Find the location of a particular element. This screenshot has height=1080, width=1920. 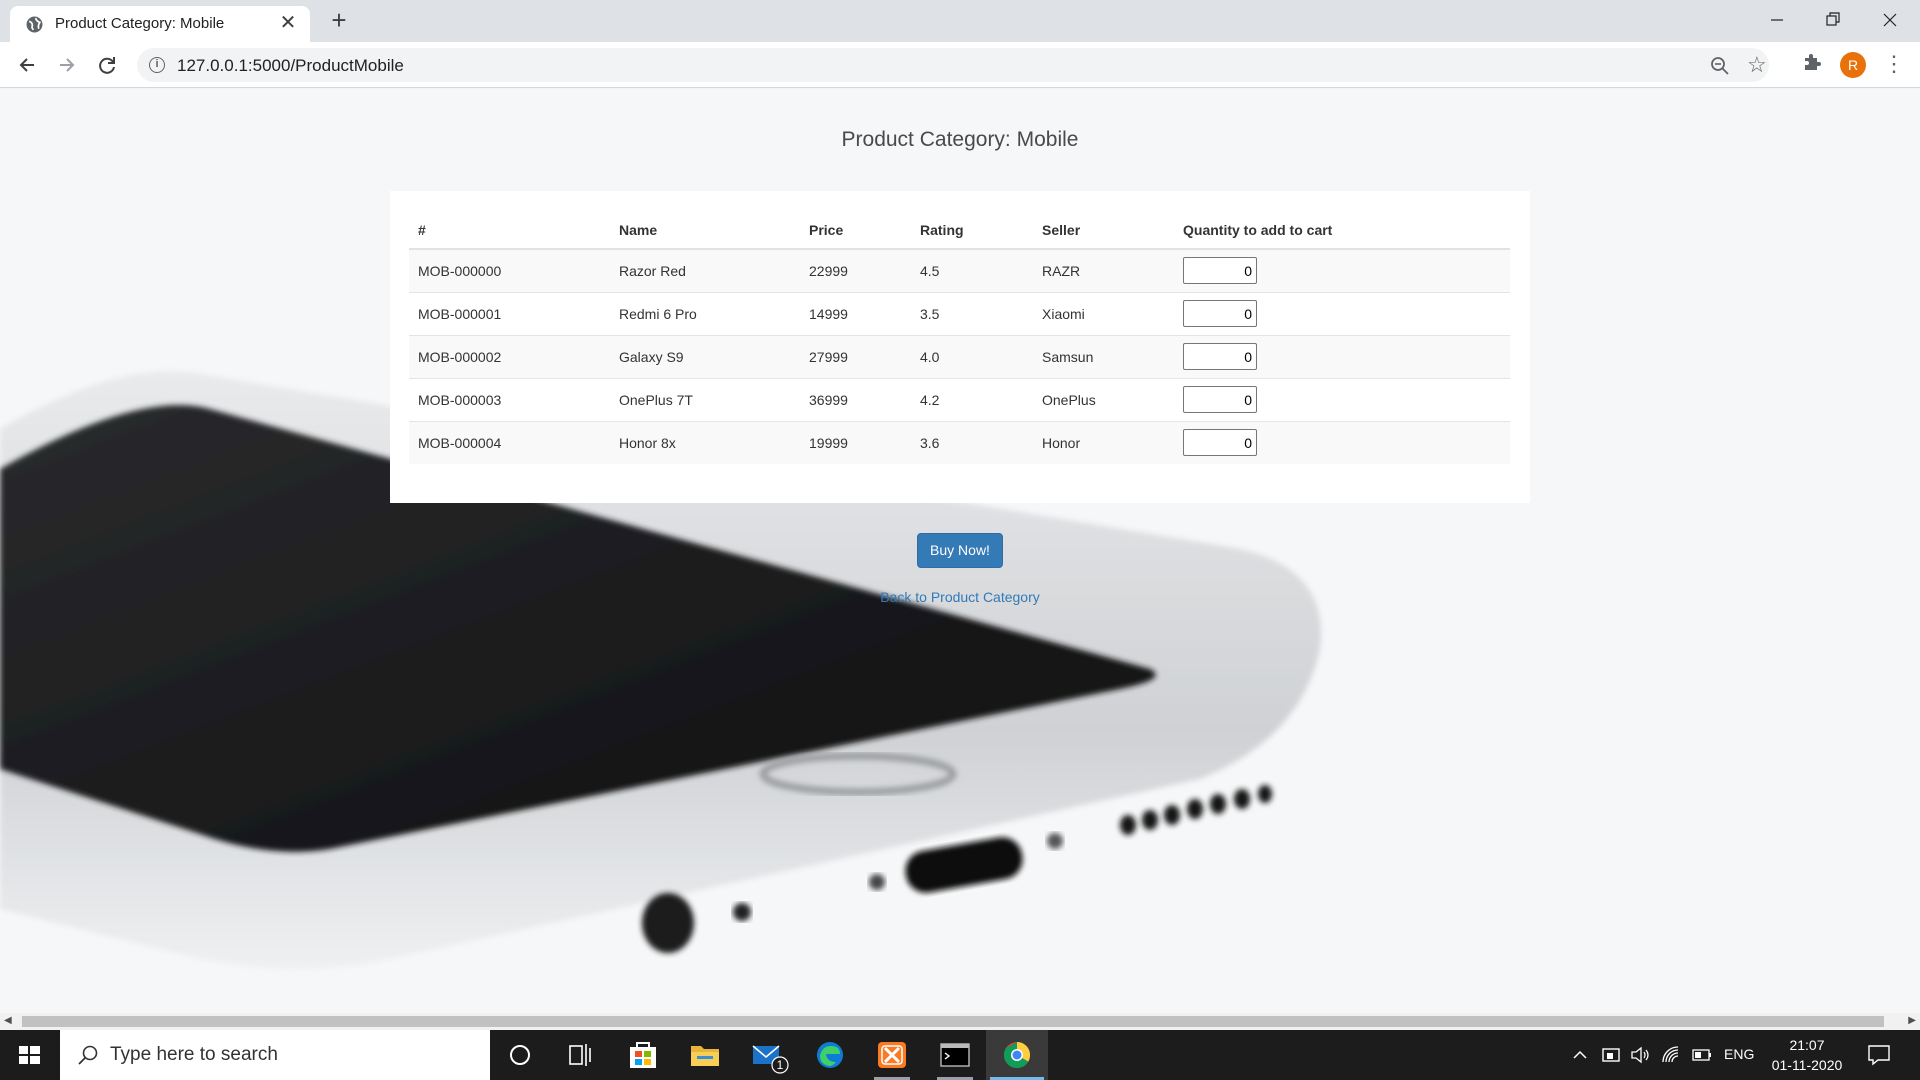

product-seller: Honor is located at coordinates (1103, 442).